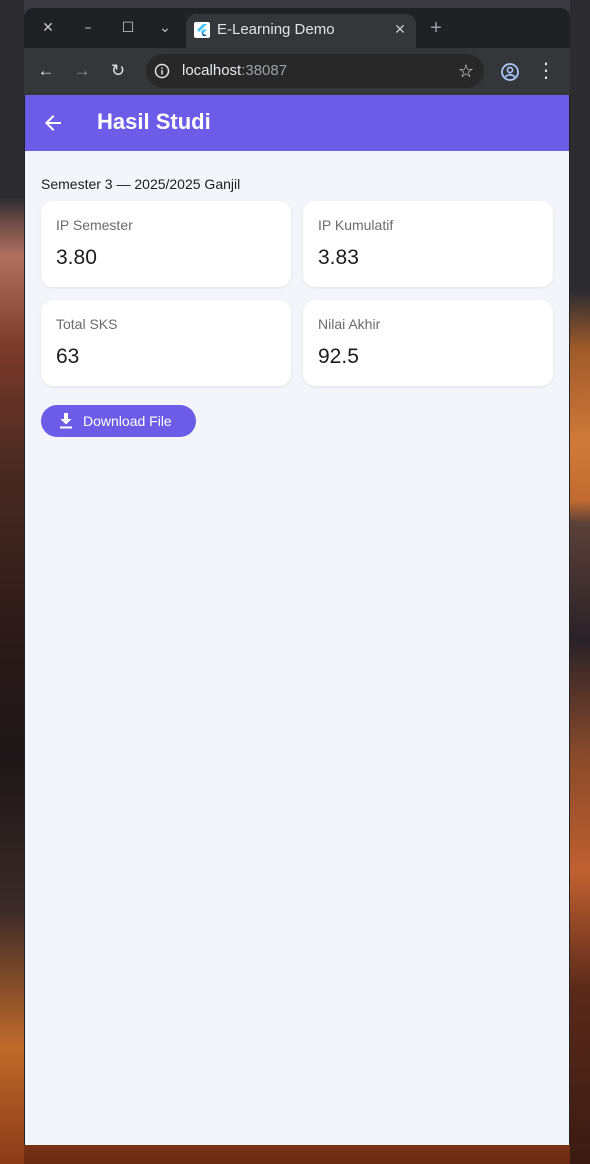 The width and height of the screenshot is (590, 1164). What do you see at coordinates (12, 582) in the screenshot?
I see `desktop-wallpaper-left` at bounding box center [12, 582].